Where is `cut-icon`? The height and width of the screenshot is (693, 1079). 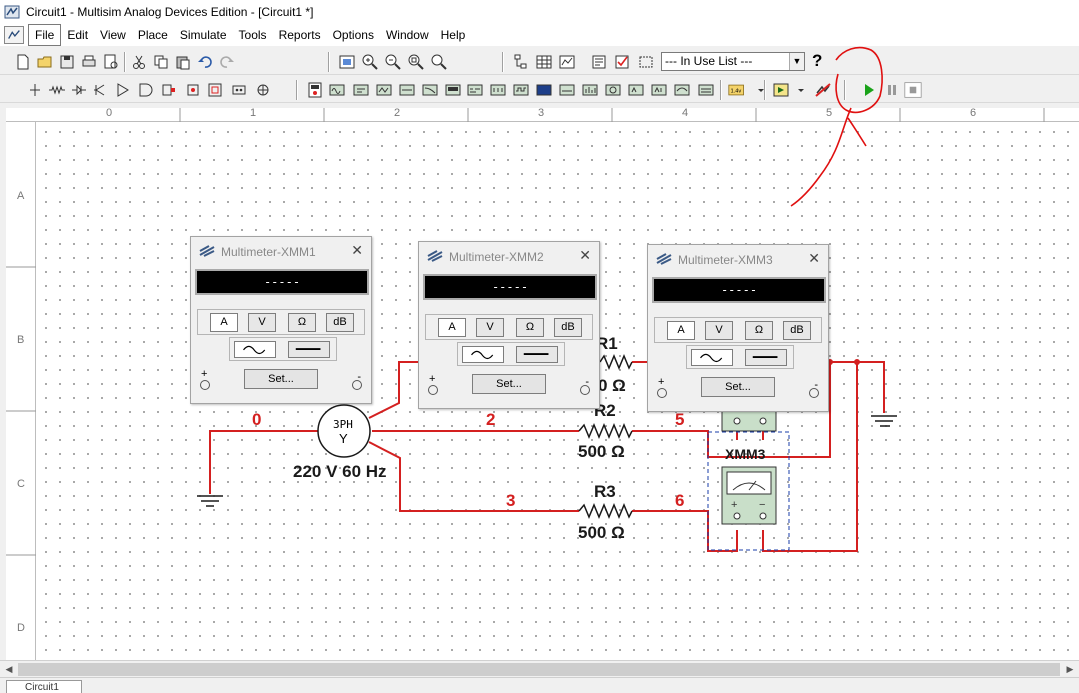
cut-icon is located at coordinates (139, 62).